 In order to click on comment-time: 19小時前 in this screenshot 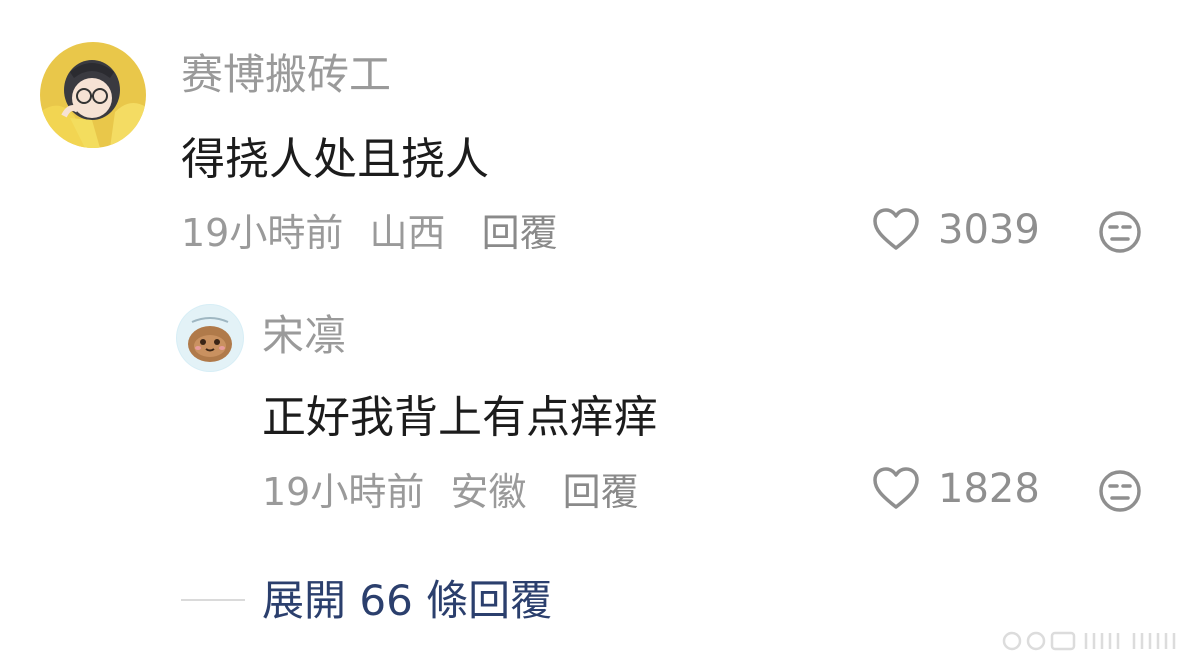, I will do `click(262, 233)`.